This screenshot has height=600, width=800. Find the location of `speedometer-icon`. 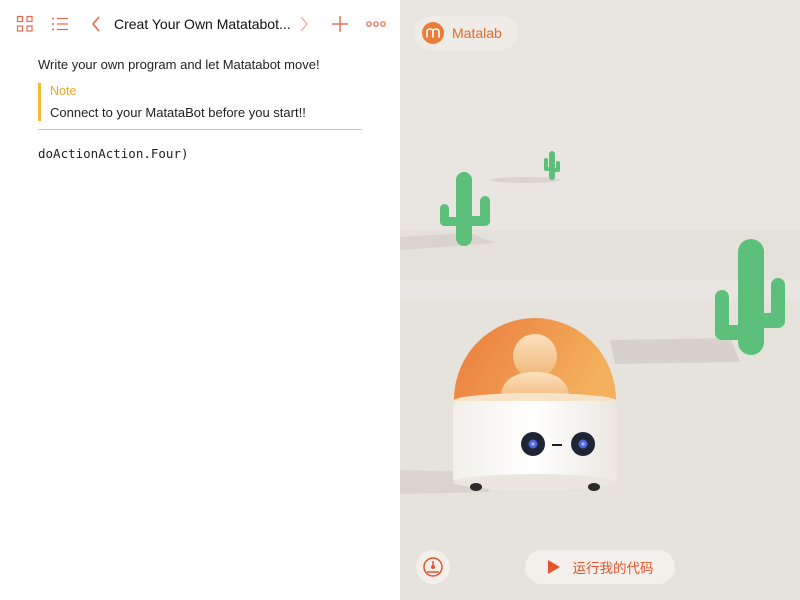

speedometer-icon is located at coordinates (433, 567).